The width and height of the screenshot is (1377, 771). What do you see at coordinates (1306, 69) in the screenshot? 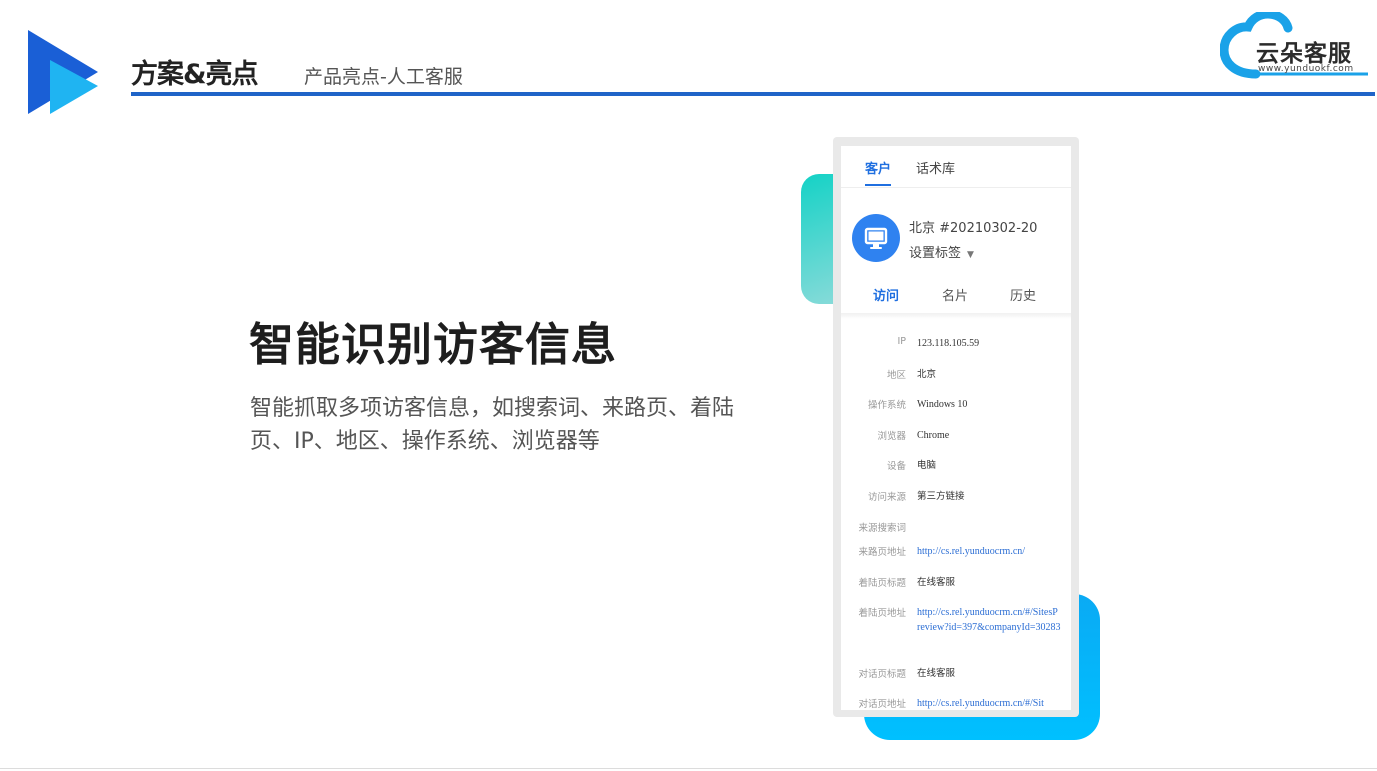
I see `brand-url: www.yunduokf.com` at bounding box center [1306, 69].